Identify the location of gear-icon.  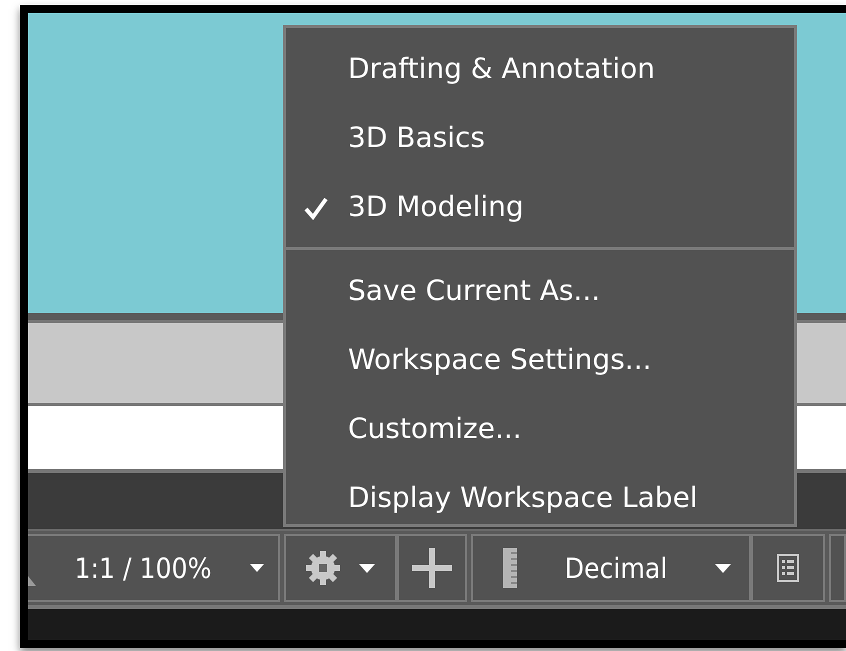
(323, 568).